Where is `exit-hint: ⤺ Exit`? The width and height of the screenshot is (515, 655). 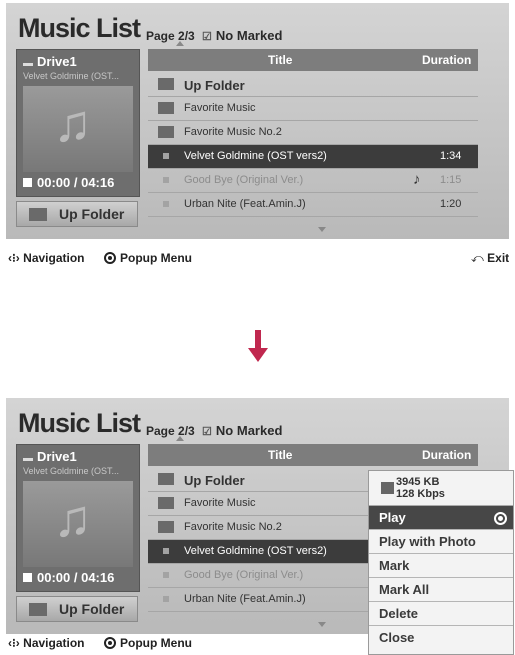
exit-hint: ⤺ Exit is located at coordinates (490, 258).